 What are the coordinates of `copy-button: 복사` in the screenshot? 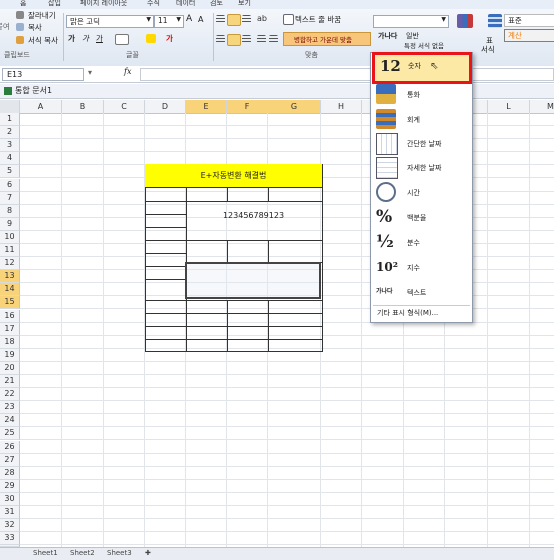 It's located at (35, 27).